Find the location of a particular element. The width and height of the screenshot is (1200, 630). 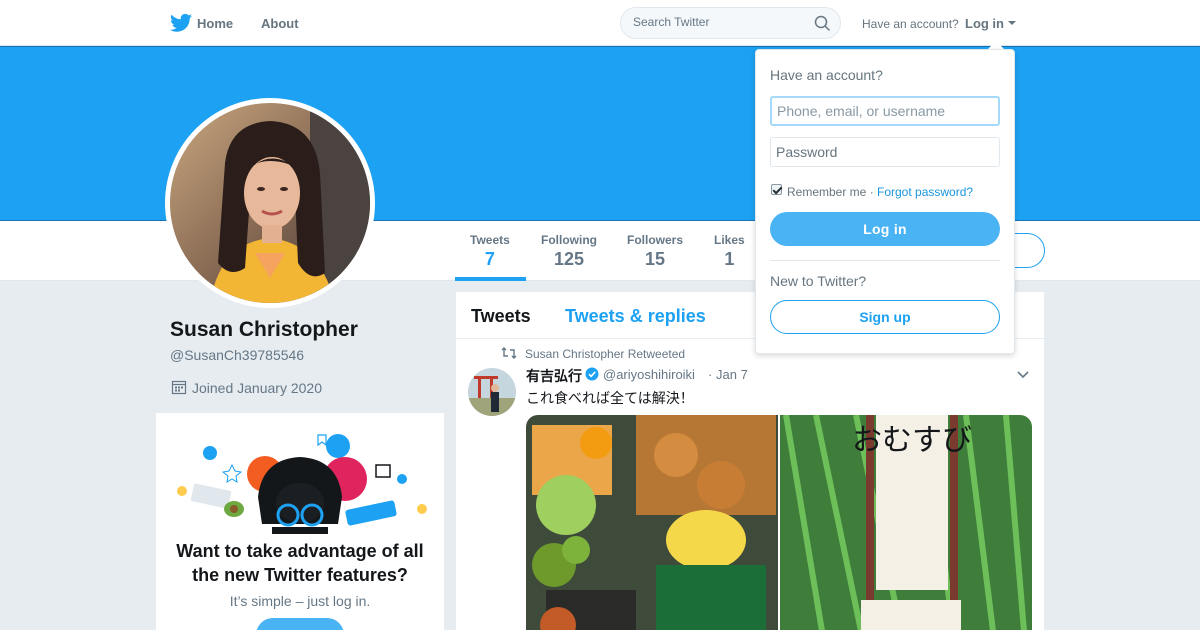

tweet-author-avatar is located at coordinates (492, 392).